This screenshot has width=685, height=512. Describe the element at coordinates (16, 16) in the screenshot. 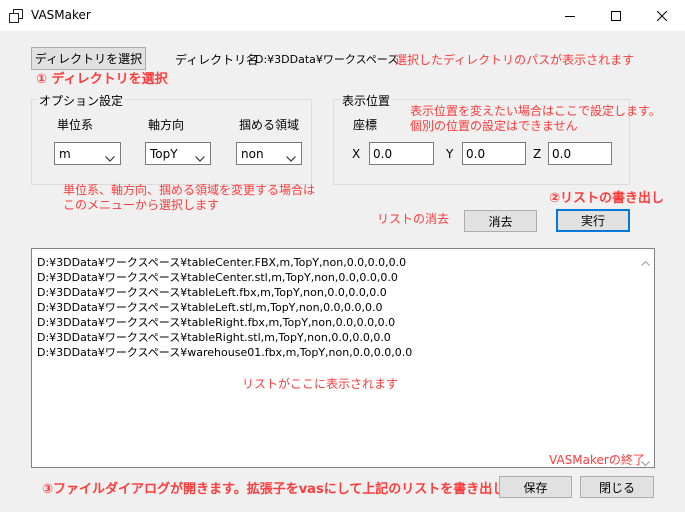

I see `window-app-icon` at that location.